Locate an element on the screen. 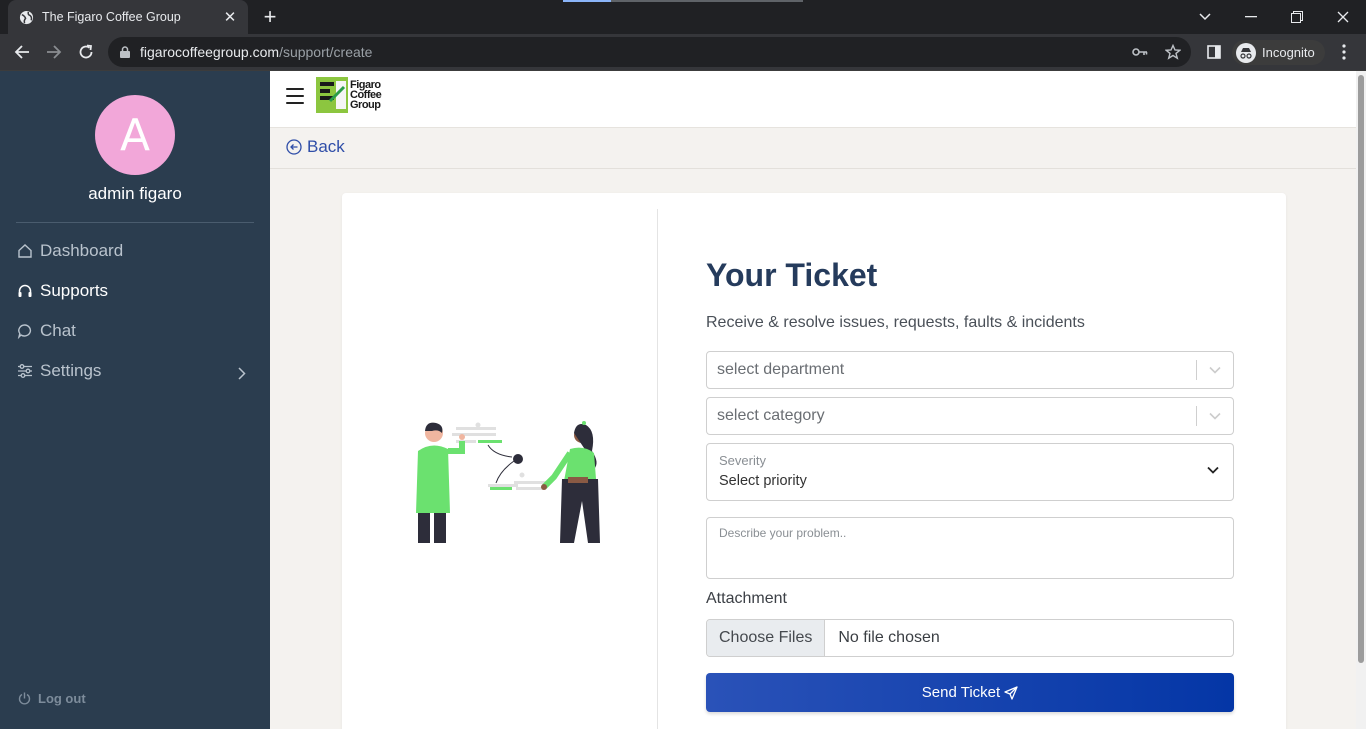 The image size is (1366, 729). description-placeholder: Describe your problem.. is located at coordinates (783, 533).